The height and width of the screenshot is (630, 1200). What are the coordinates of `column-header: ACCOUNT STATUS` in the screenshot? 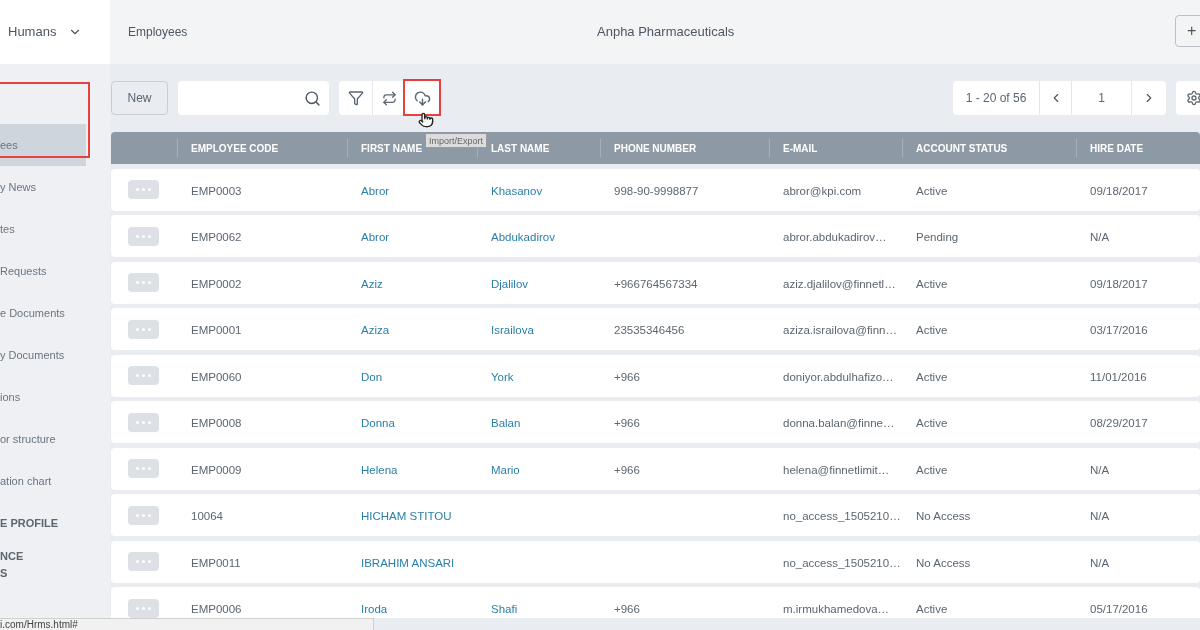 It's located at (962, 148).